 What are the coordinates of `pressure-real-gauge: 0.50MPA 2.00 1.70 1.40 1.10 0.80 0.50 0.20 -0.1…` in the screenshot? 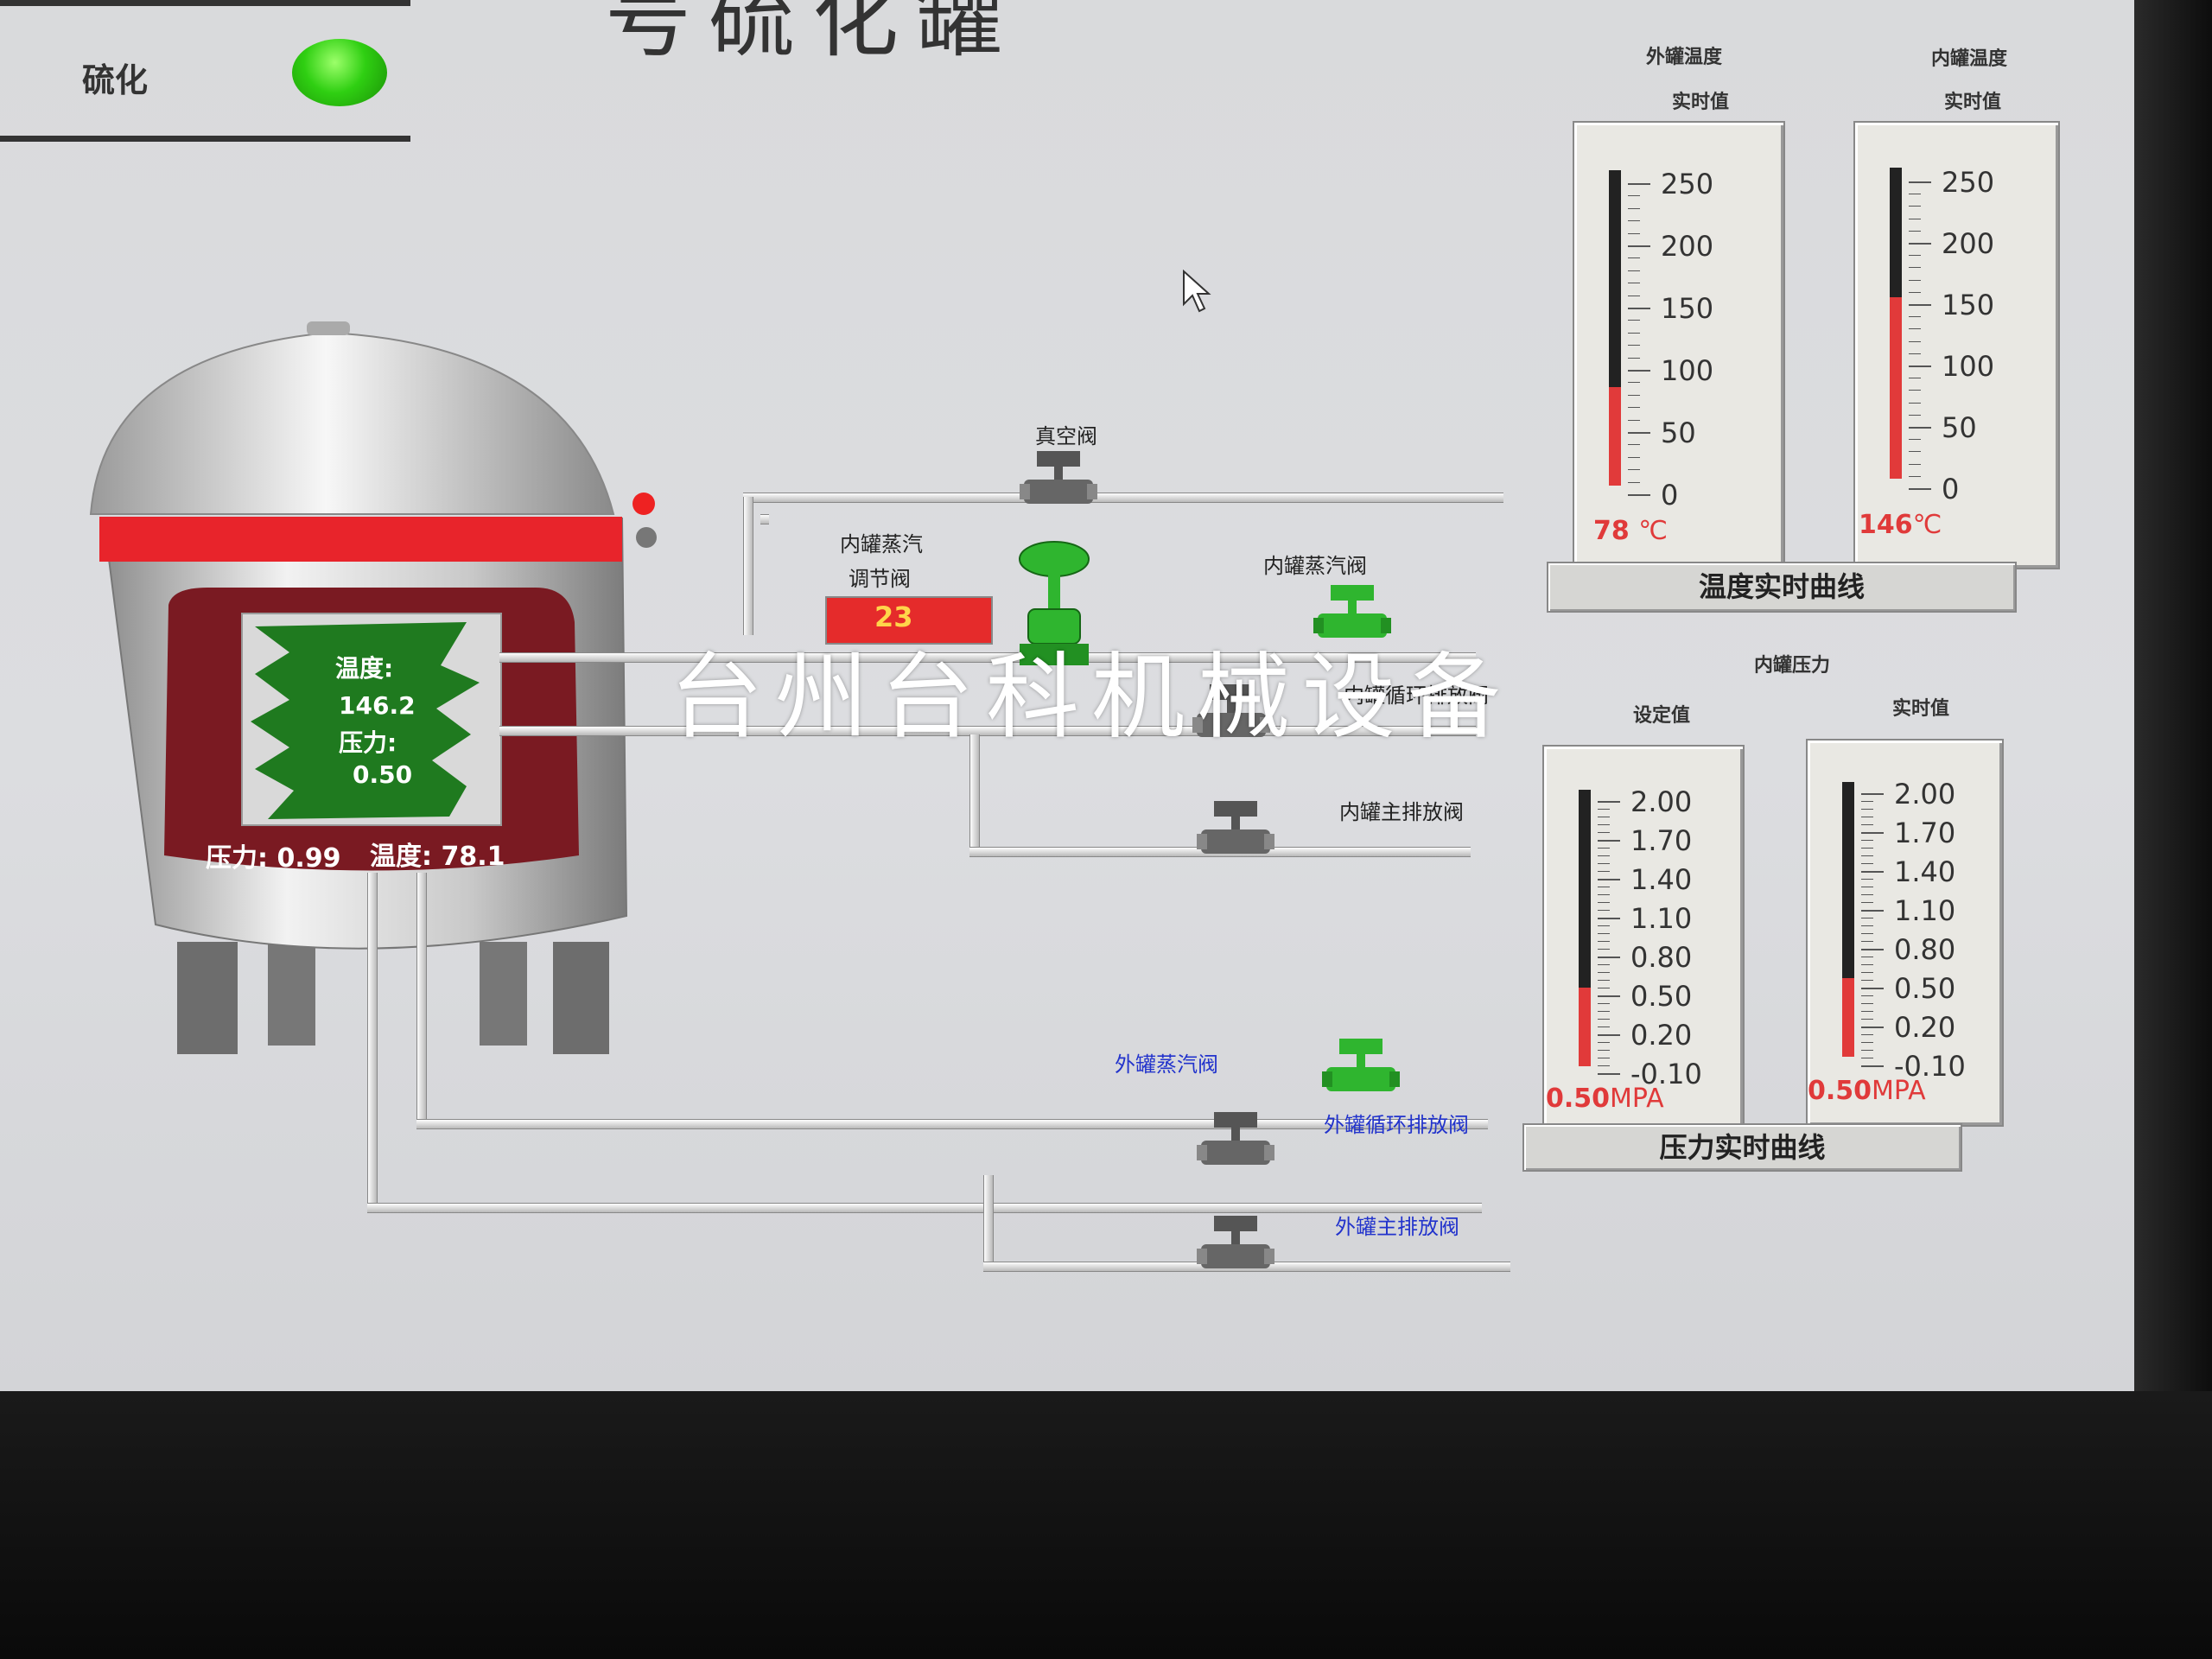 It's located at (1905, 933).